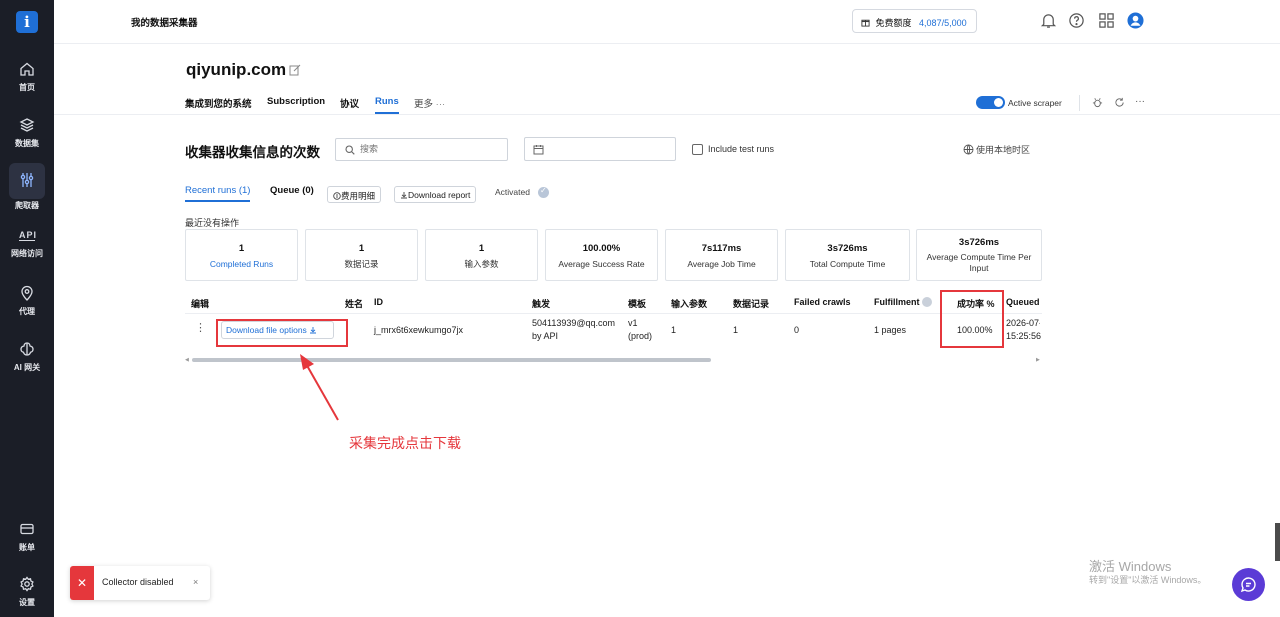  I want to click on home-icon, so click(27, 69).